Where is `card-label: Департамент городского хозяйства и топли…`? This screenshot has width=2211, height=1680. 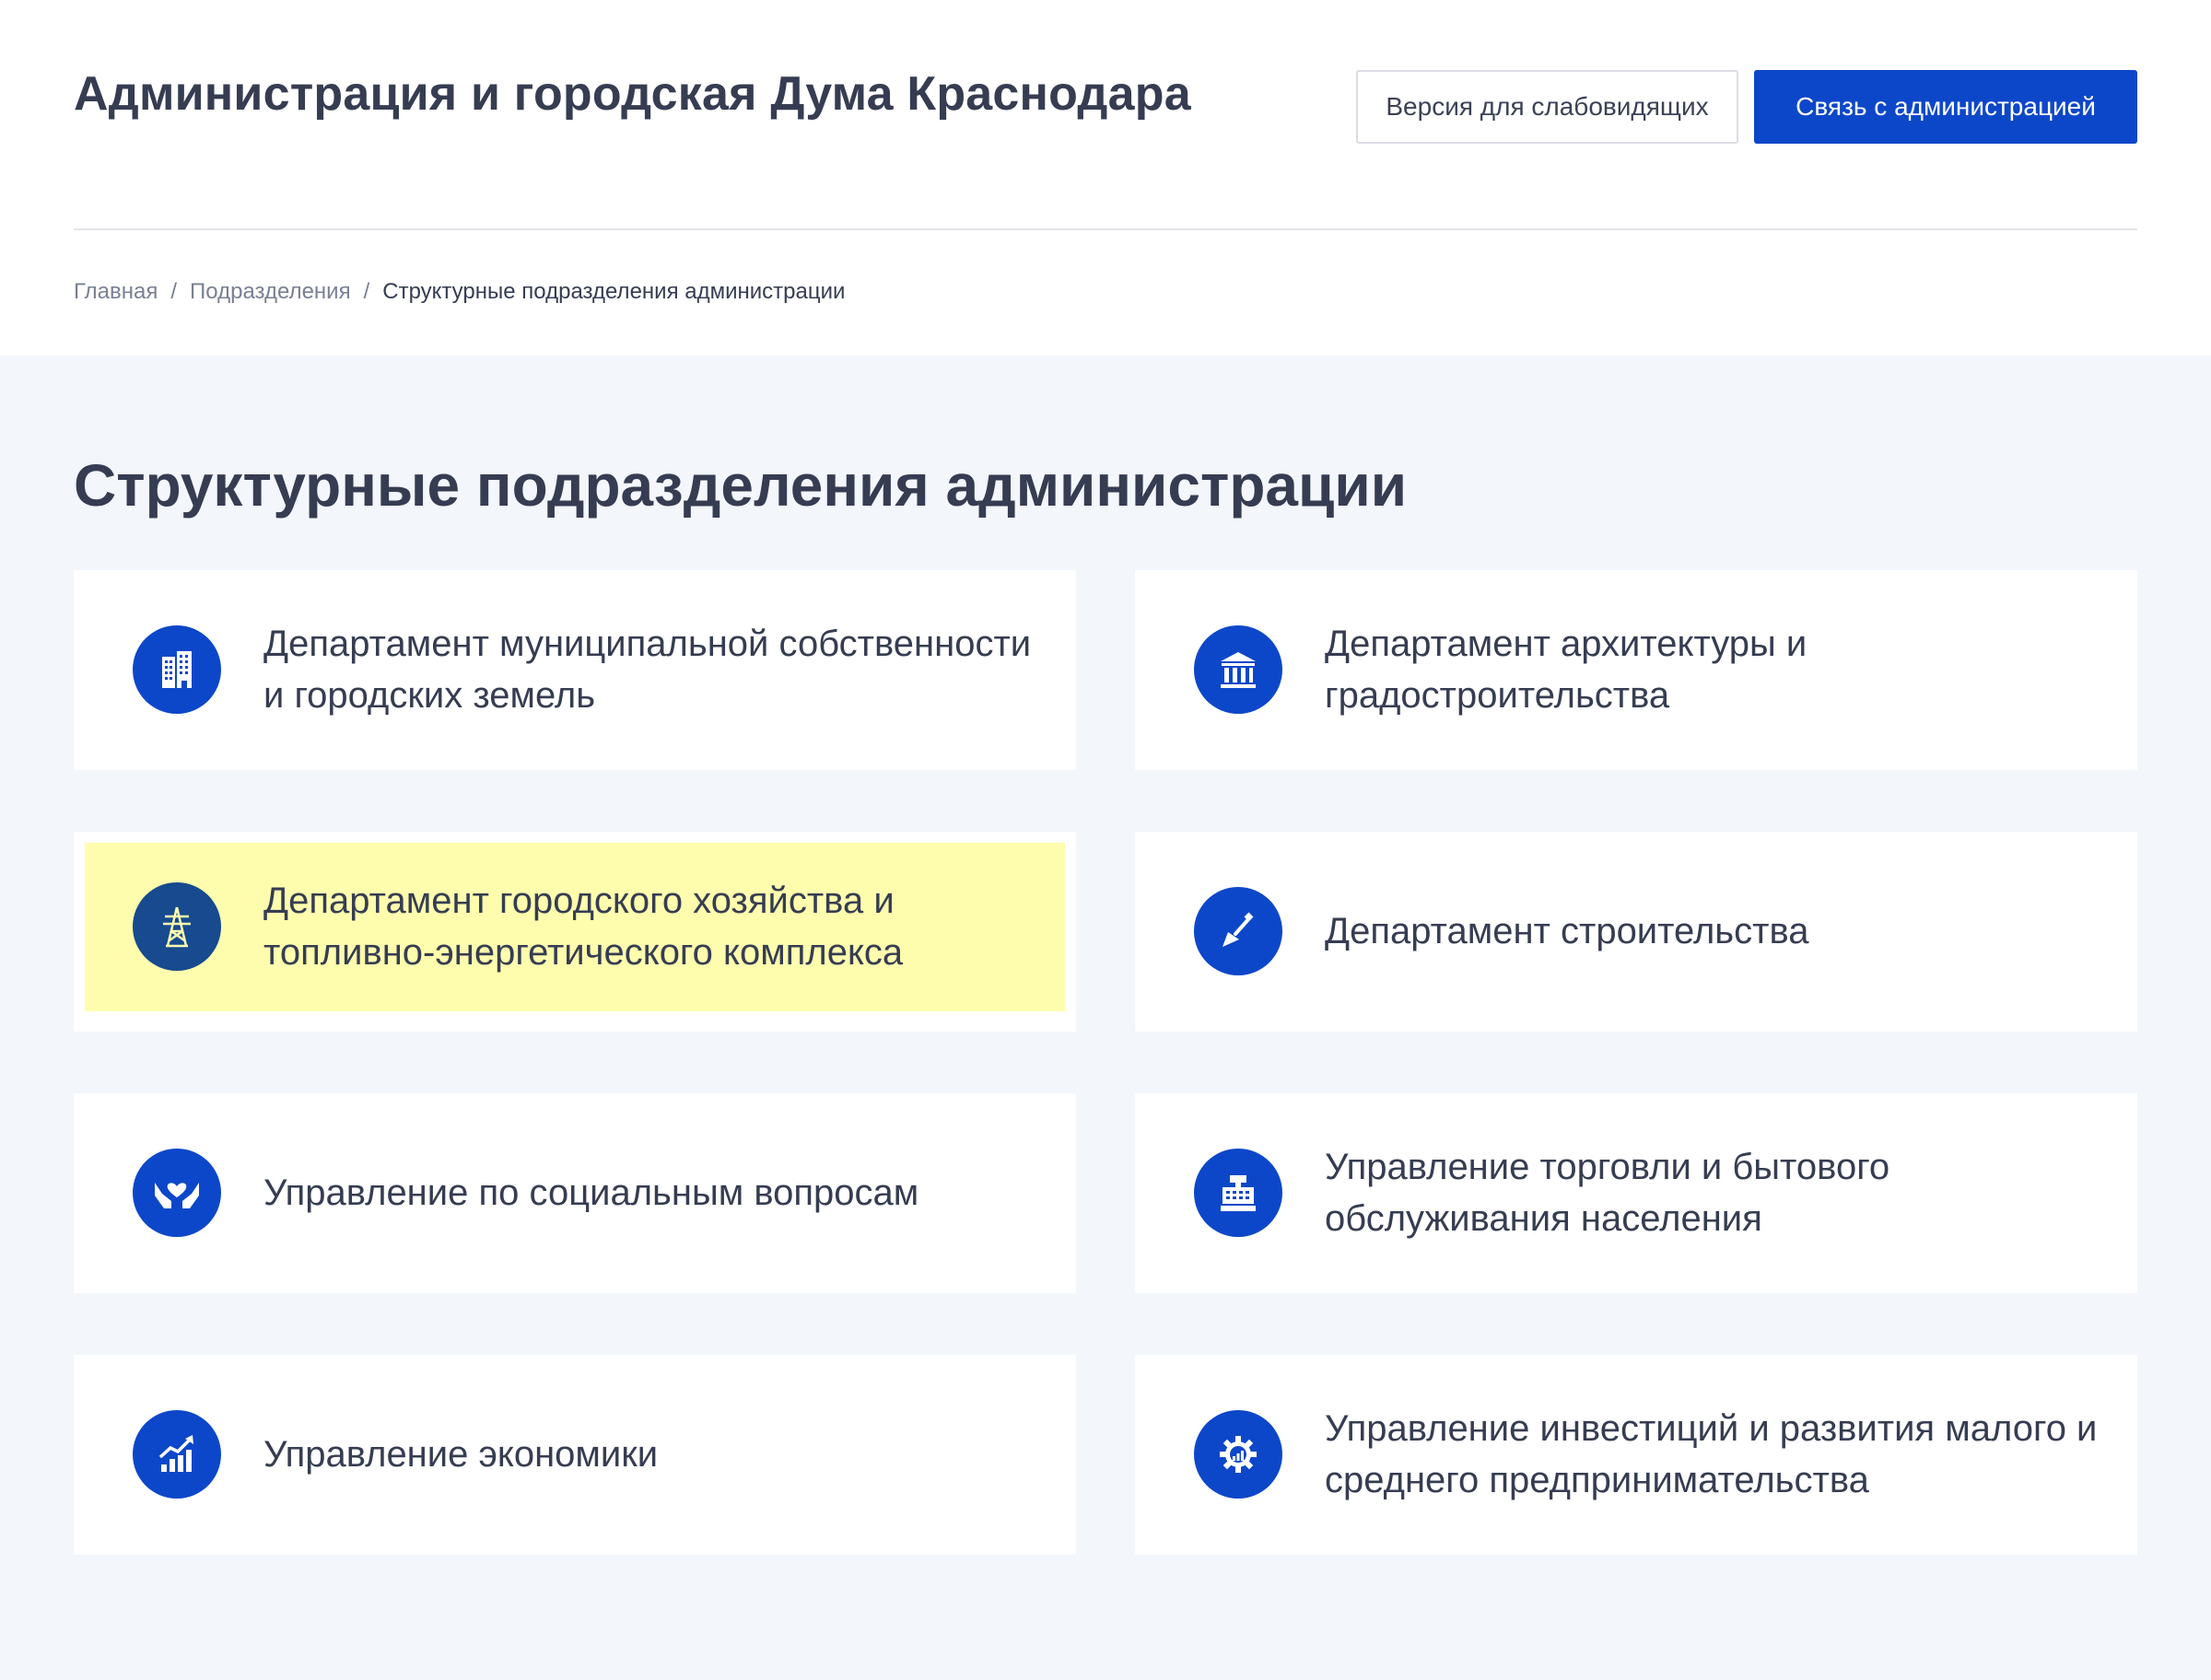 card-label: Департамент городского хозяйства и топли… is located at coordinates (583, 927).